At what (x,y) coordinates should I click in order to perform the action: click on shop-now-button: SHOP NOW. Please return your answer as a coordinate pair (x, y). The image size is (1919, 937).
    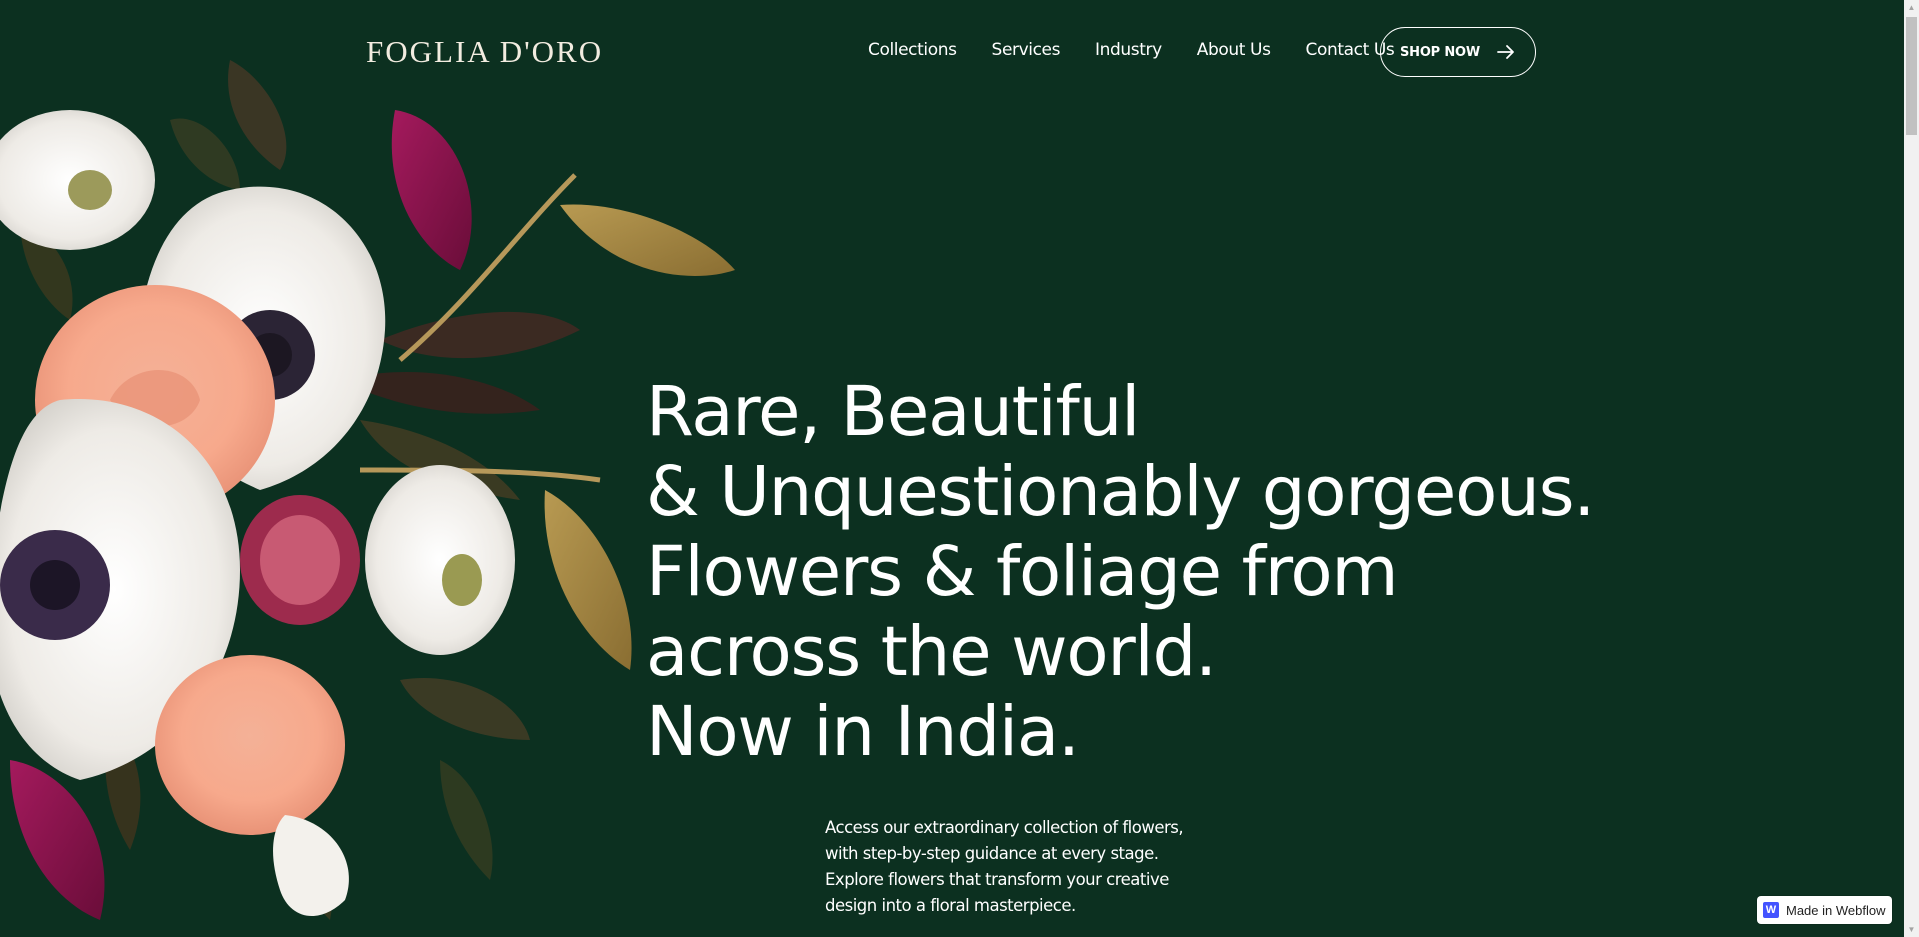
    Looking at the image, I should click on (1458, 52).